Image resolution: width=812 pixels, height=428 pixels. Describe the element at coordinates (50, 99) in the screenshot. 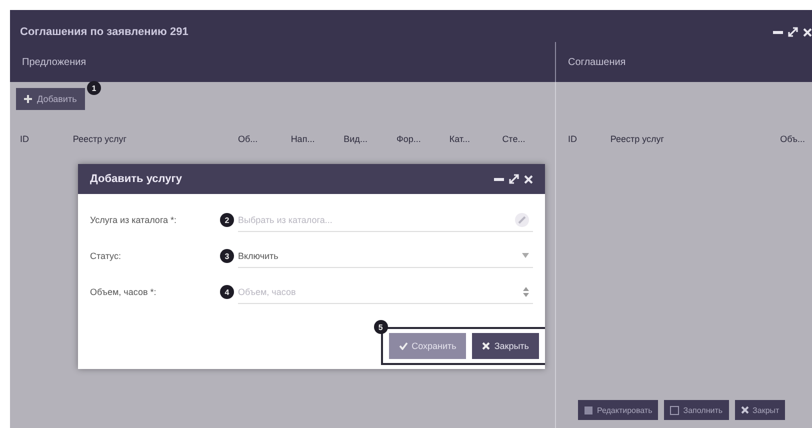

I see `add-button: Добавить` at that location.